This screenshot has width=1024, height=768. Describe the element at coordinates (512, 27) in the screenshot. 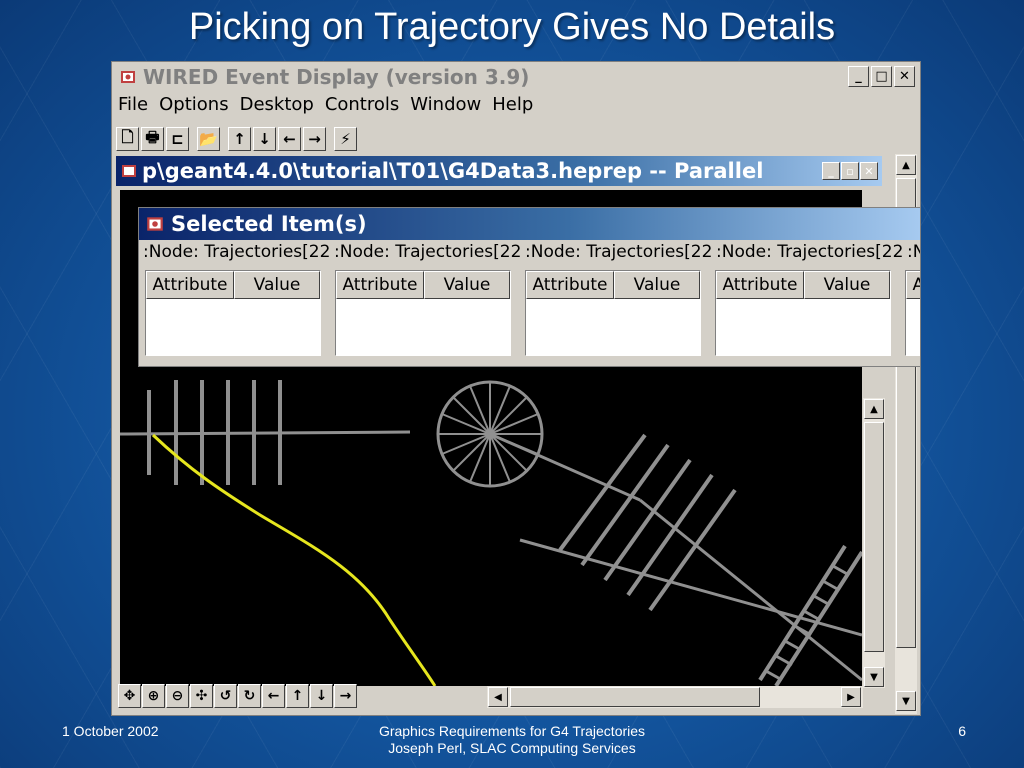

I see `slide-title: Picking on Trajectory Gives No Details` at that location.